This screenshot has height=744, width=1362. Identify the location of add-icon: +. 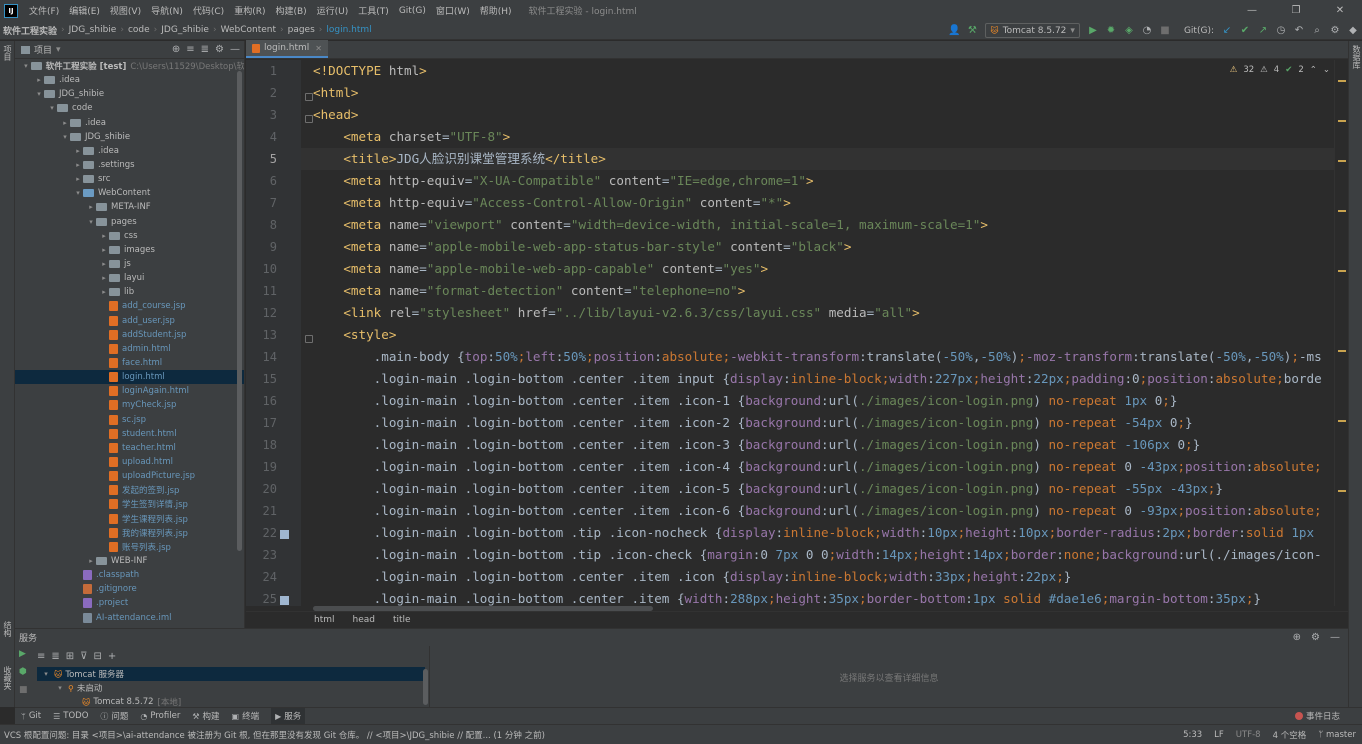
(112, 656).